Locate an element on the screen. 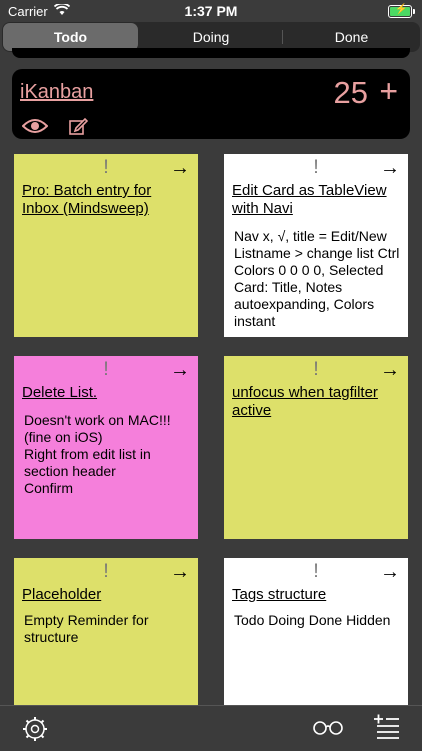 This screenshot has width=422, height=751. card-notes: Empty Reminder for structure is located at coordinates (86, 628).